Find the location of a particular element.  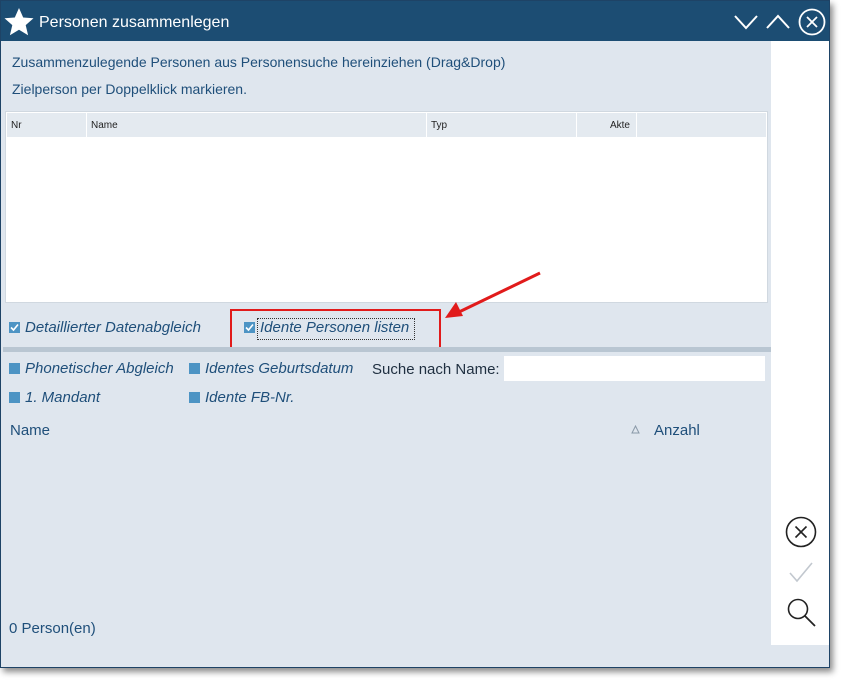

list-identical-checkbox is located at coordinates (249, 327).